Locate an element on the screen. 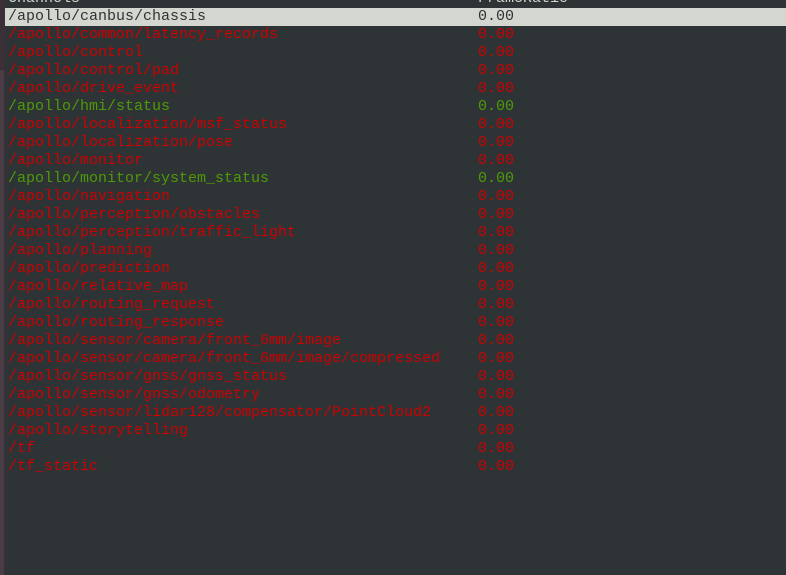  channel-name: /tf is located at coordinates (22, 448).